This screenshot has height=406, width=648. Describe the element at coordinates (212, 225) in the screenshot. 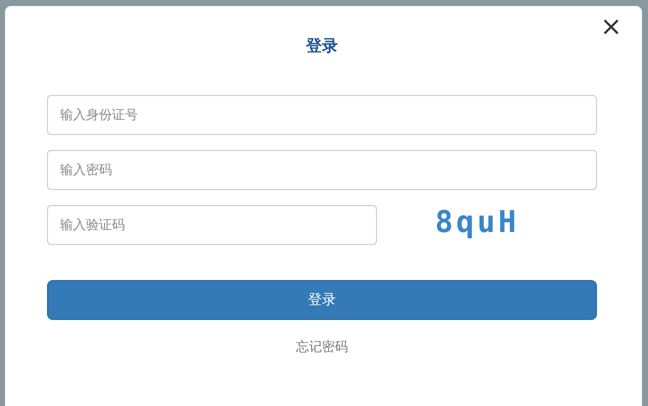

I see `input-field: 输入验证码` at that location.